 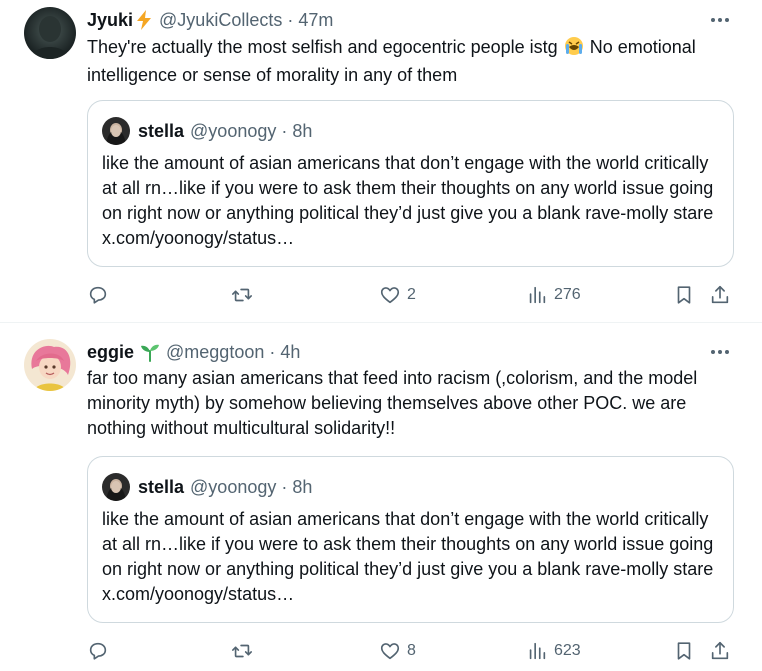 What do you see at coordinates (110, 352) in the screenshot?
I see `author-name: eggie` at bounding box center [110, 352].